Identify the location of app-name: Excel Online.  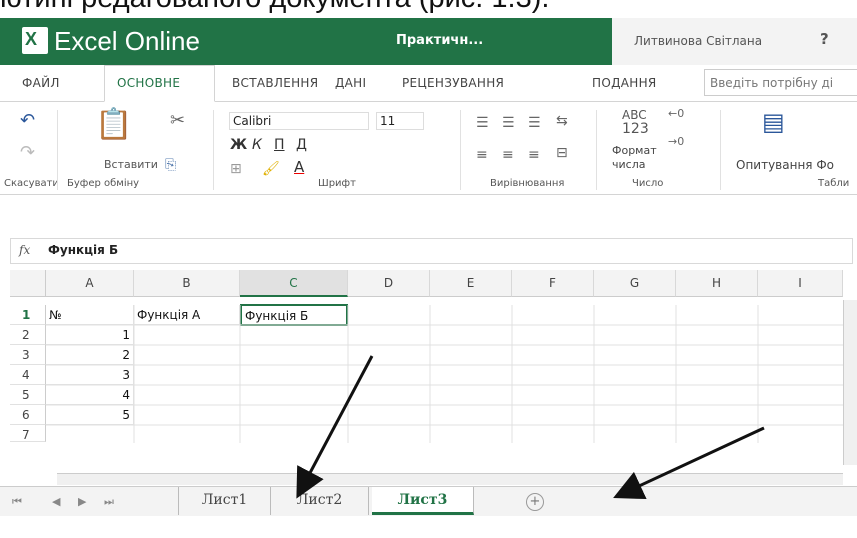
(127, 41).